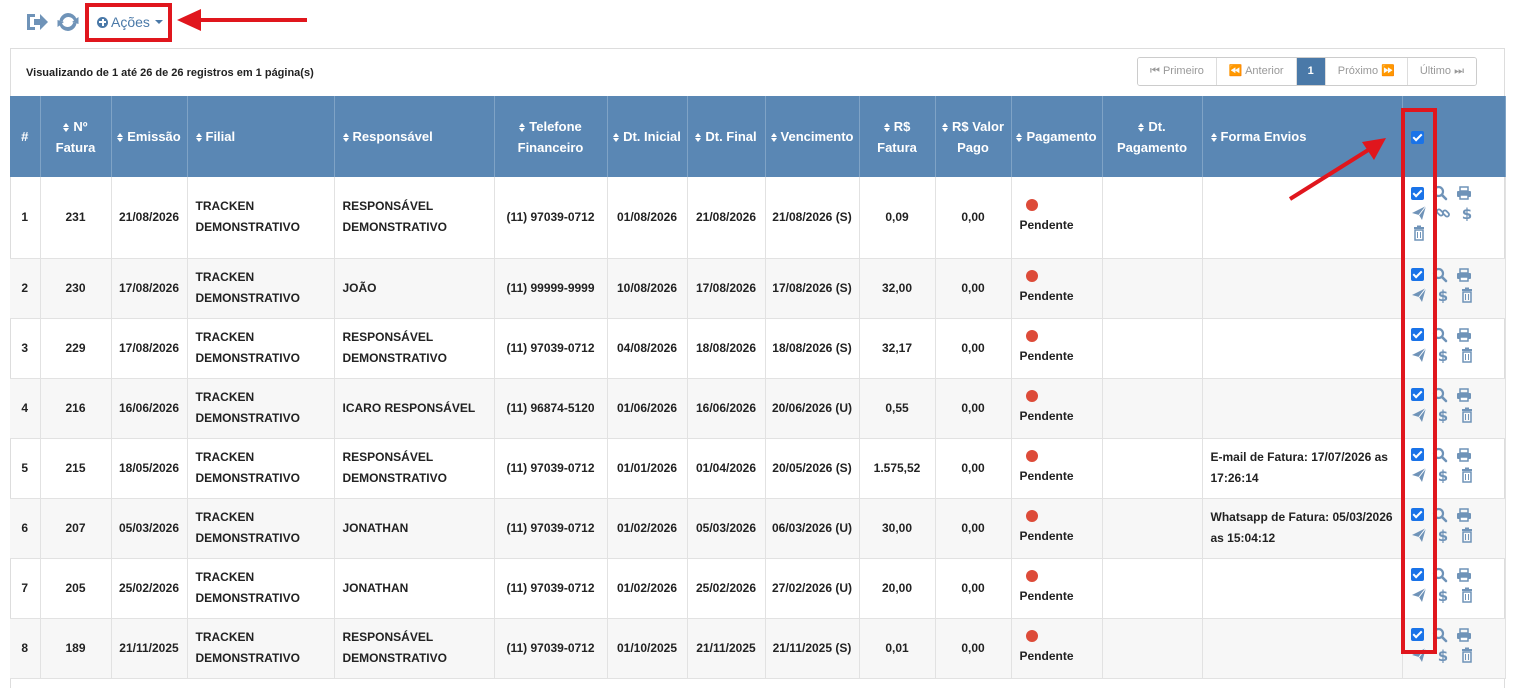 The image size is (1517, 688). Describe the element at coordinates (1256, 71) in the screenshot. I see `pagination-prev: ⏪ Anterior` at that location.